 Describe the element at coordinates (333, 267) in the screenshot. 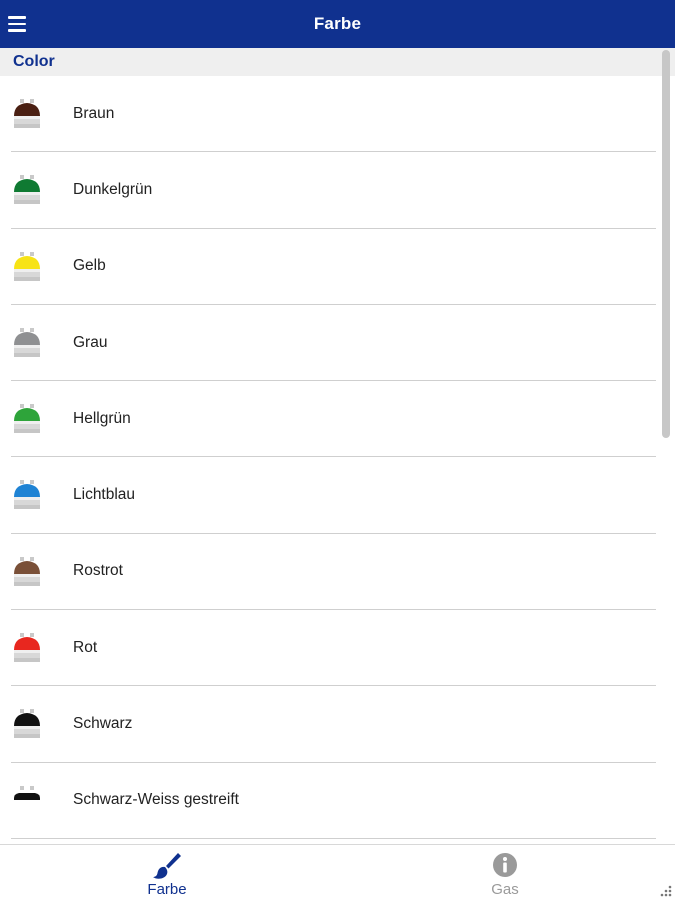

I see `list-item: Gelb` at that location.